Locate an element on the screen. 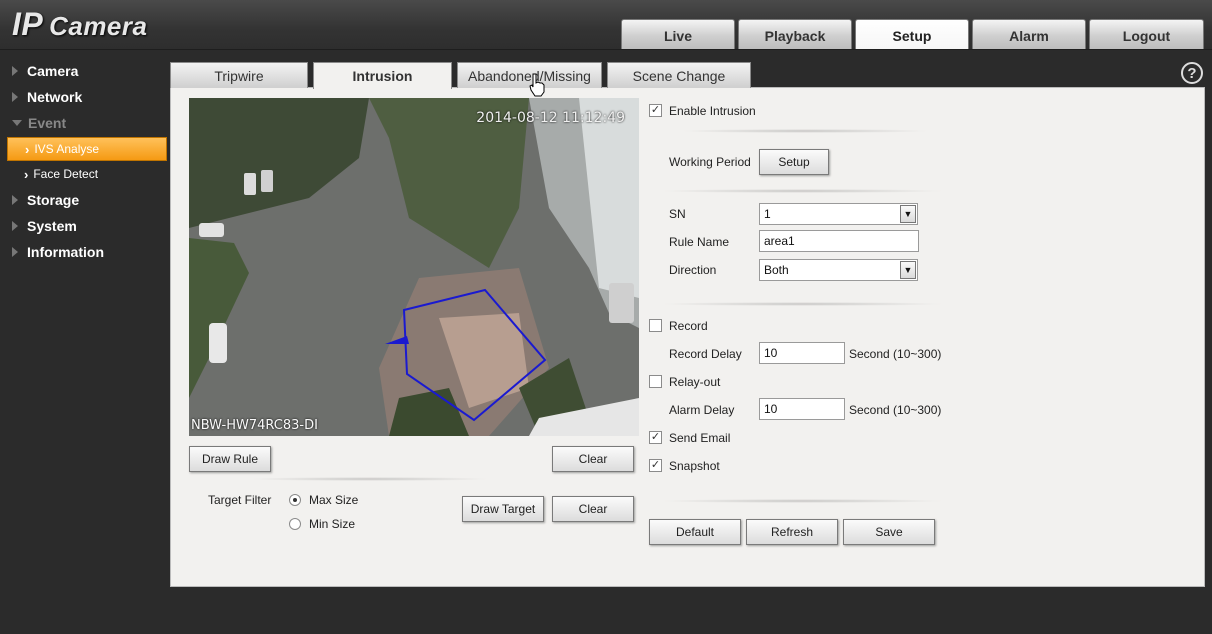 The image size is (1212, 634). tab-alarm: Alarm is located at coordinates (1029, 34).